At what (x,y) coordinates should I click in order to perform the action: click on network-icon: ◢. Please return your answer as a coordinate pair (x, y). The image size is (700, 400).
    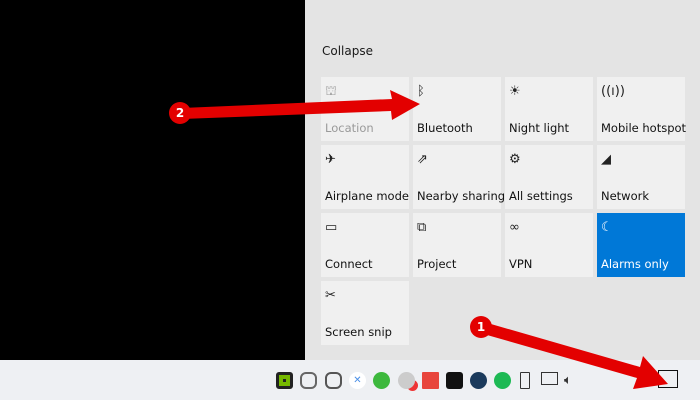
    Looking at the image, I should click on (606, 159).